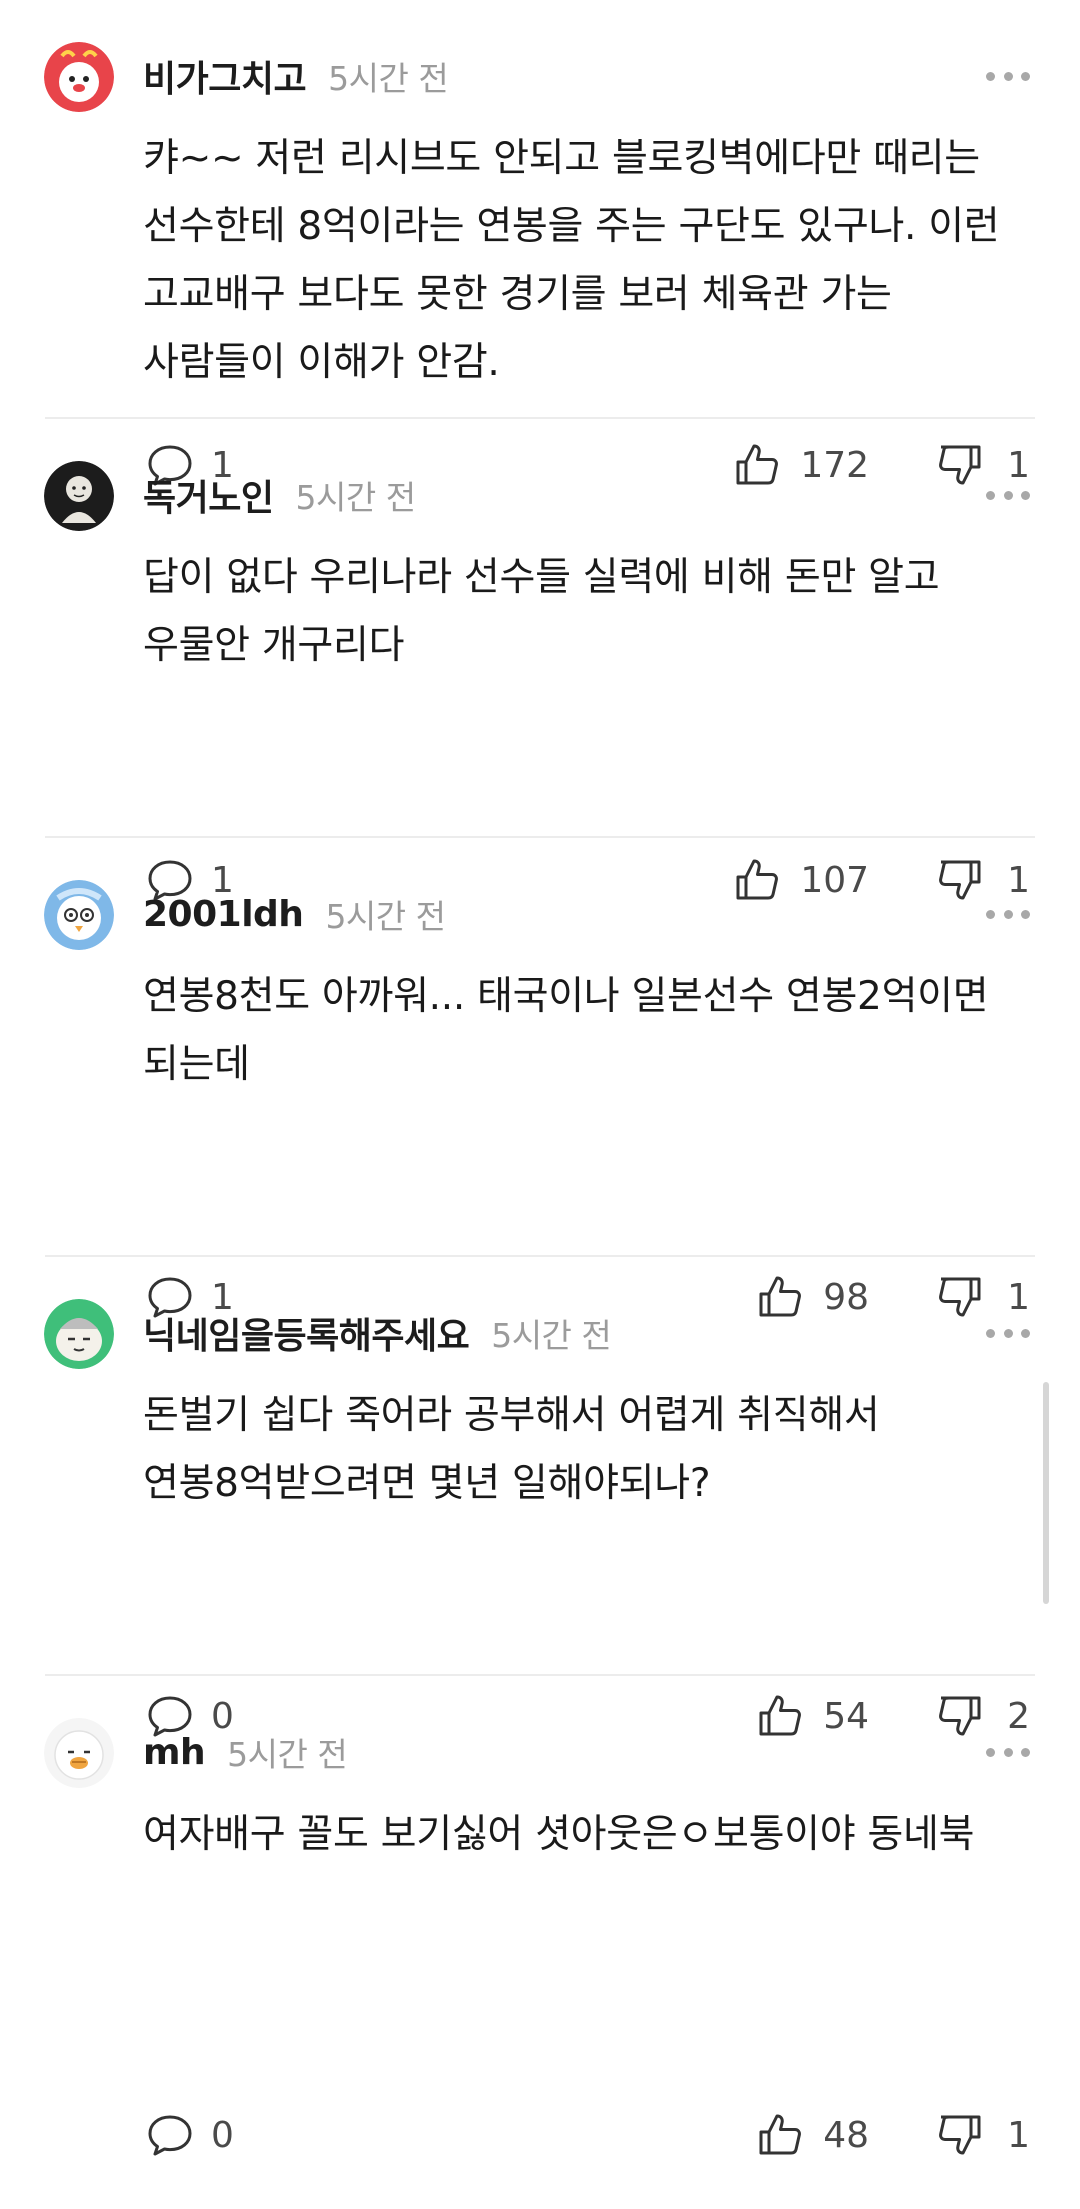 The image size is (1080, 2209). What do you see at coordinates (1046, 1493) in the screenshot?
I see `scrollbar` at bounding box center [1046, 1493].